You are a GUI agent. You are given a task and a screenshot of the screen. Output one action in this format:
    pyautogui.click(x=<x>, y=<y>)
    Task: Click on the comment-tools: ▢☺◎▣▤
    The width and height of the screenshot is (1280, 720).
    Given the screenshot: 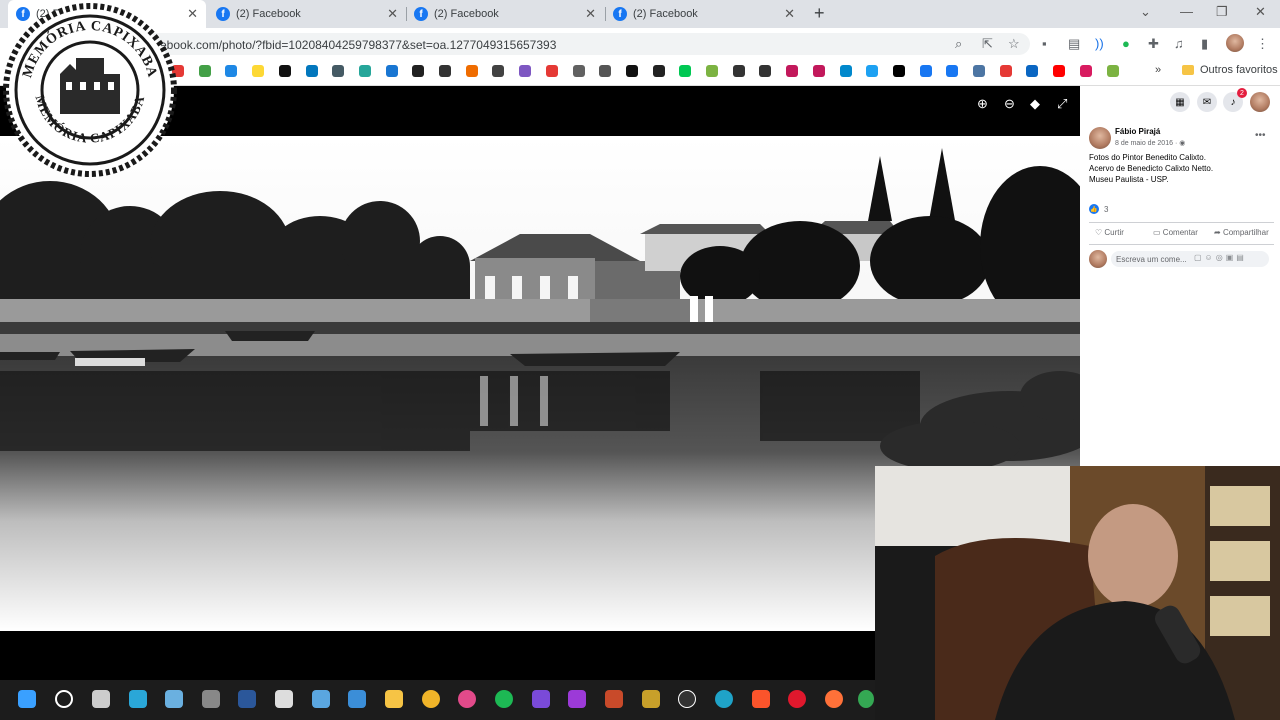 What is the action you would take?
    pyautogui.click(x=1220, y=257)
    